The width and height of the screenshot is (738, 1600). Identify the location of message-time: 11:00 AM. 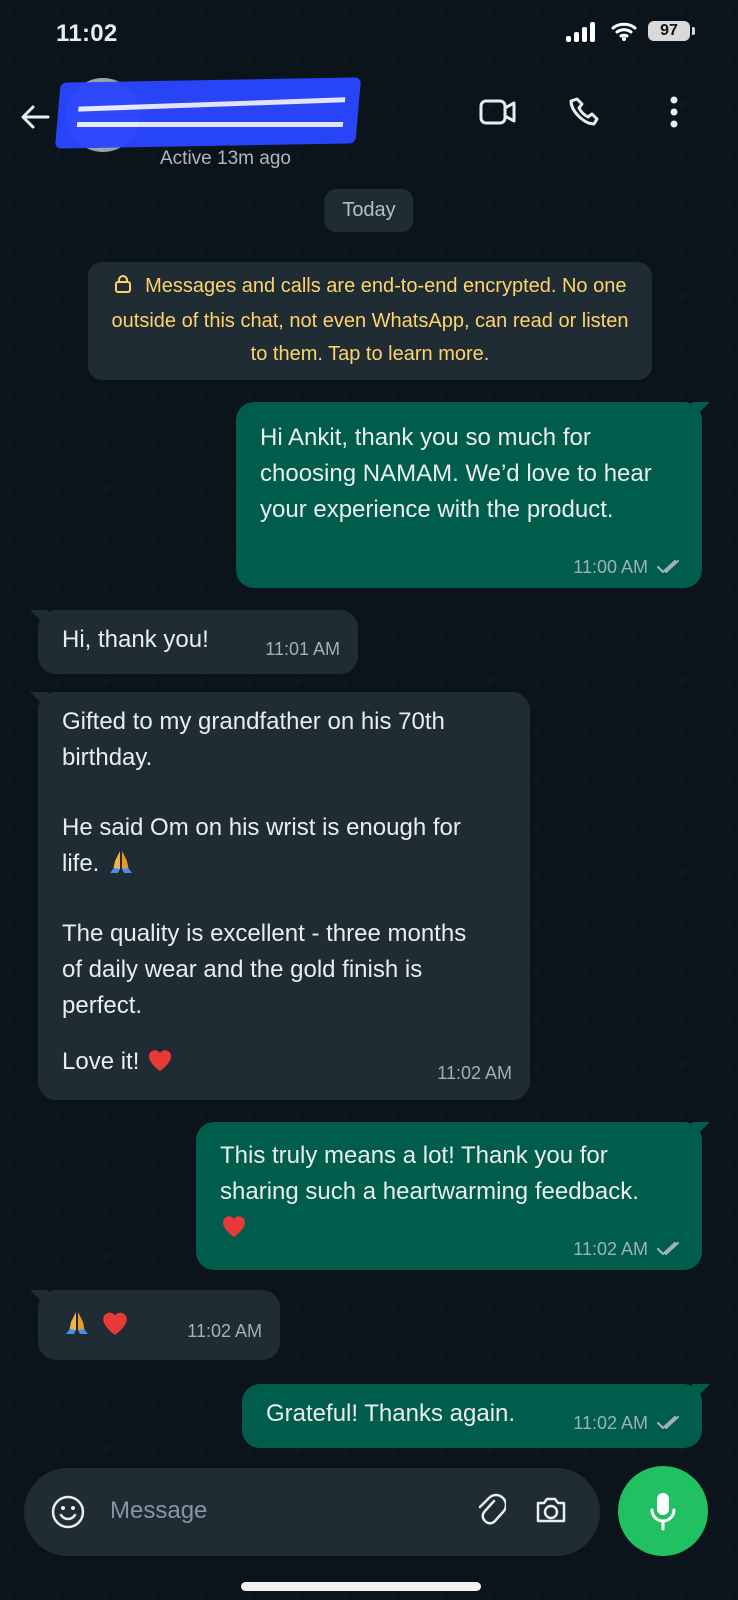
(610, 567).